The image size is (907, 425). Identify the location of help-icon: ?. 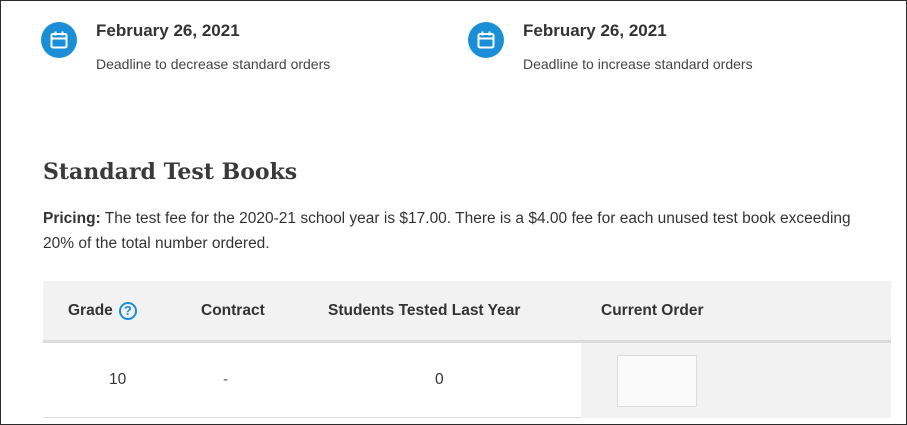
(127, 310).